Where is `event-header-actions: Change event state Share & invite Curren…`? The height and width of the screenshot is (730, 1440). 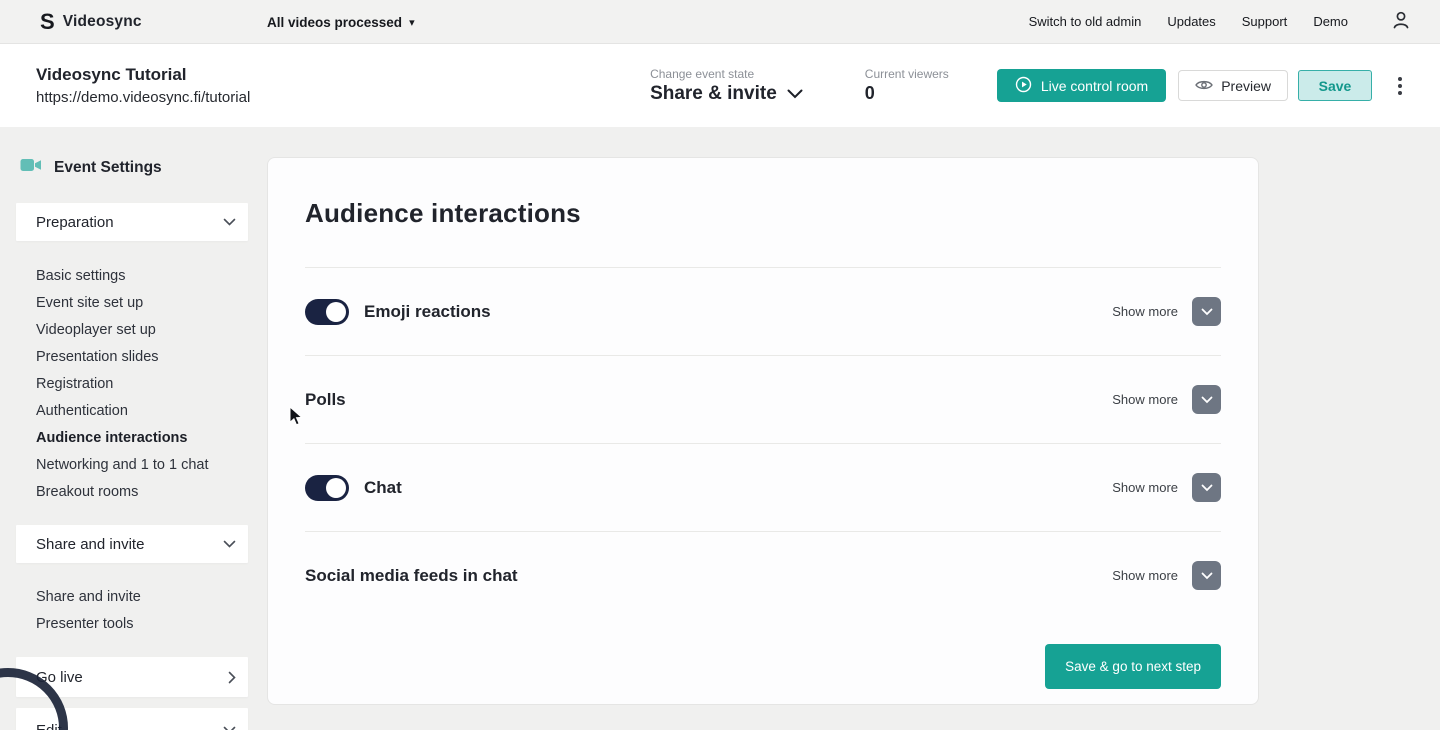 event-header-actions: Change event state Share & invite Curren… is located at coordinates (1028, 86).